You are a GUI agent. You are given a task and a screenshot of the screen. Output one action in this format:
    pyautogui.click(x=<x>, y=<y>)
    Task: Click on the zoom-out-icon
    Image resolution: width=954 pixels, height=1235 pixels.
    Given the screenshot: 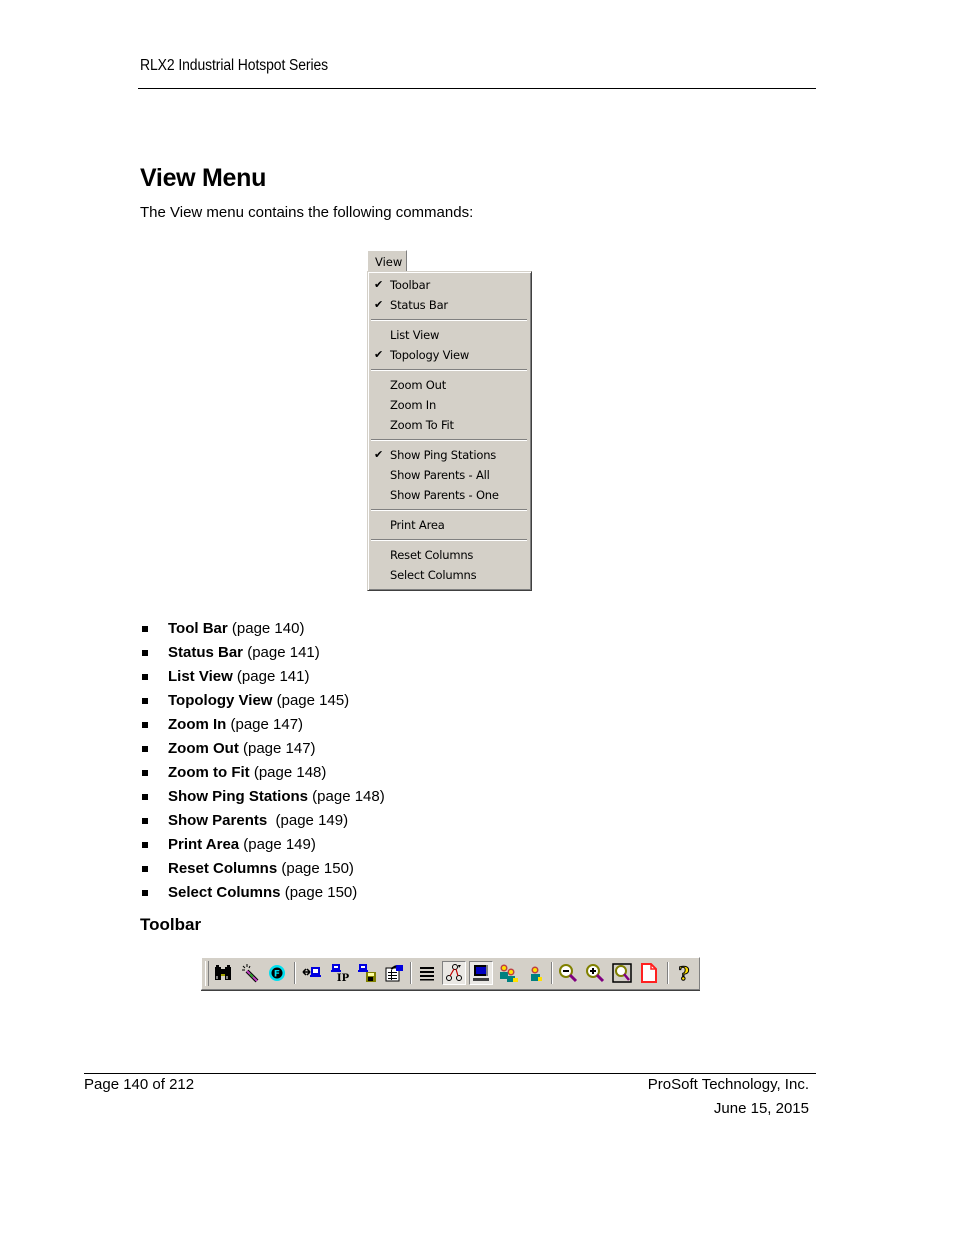 What is the action you would take?
    pyautogui.click(x=568, y=973)
    